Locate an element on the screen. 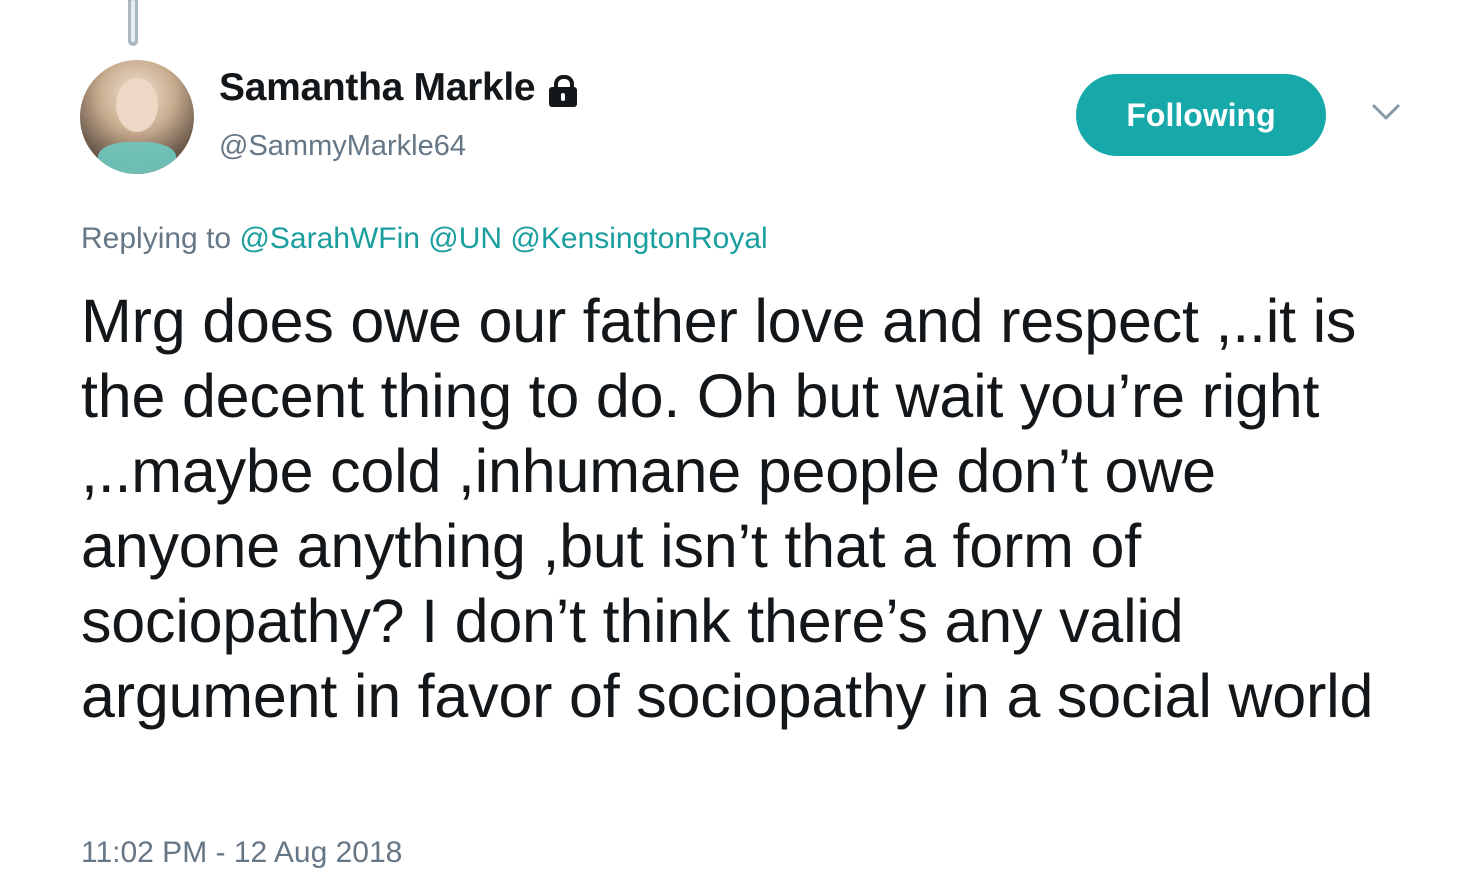 The width and height of the screenshot is (1480, 887). avatar is located at coordinates (137, 117).